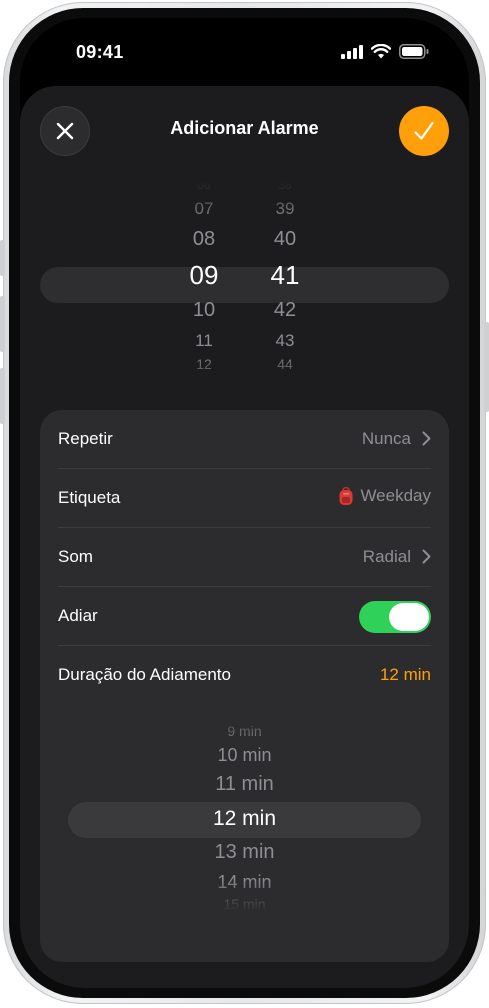  I want to click on hour-option: 12, so click(204, 364).